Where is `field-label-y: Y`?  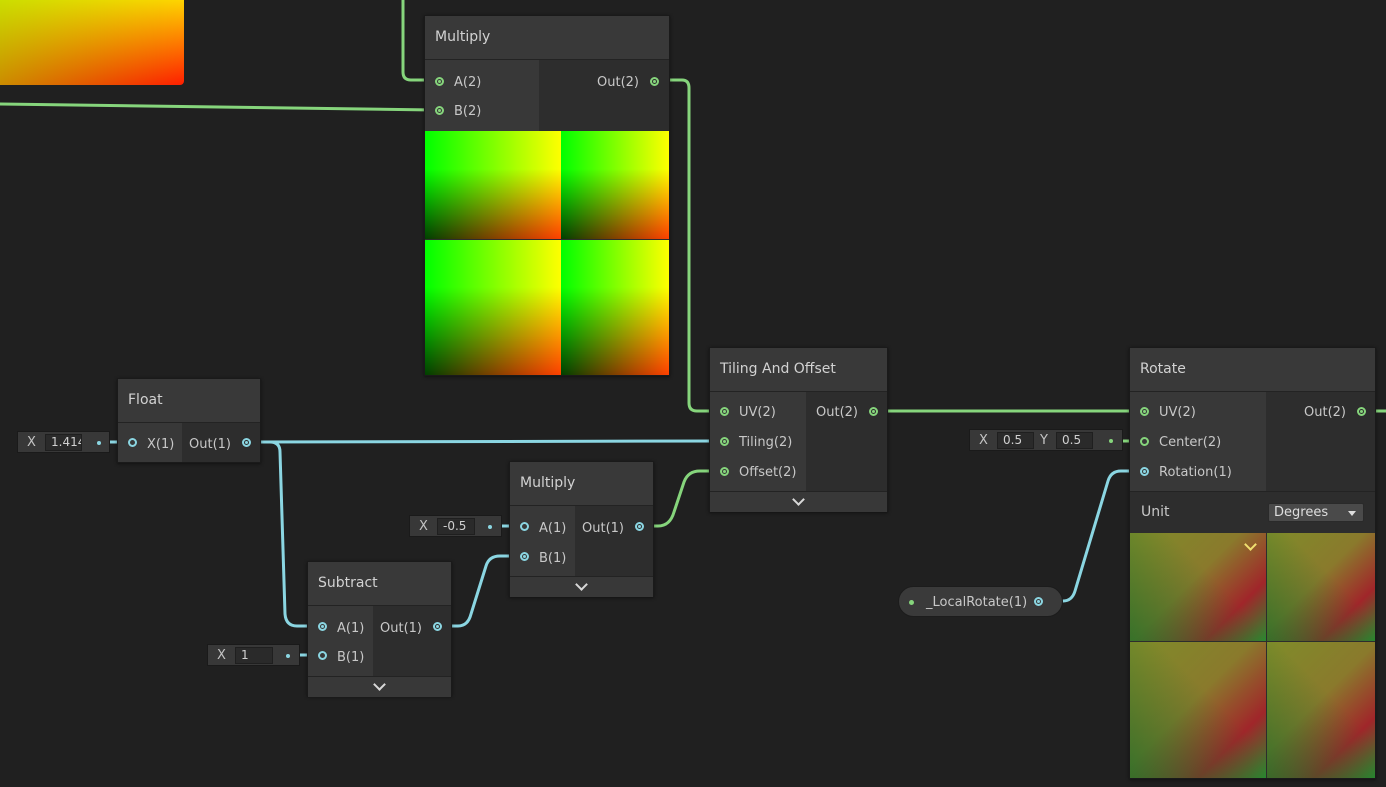
field-label-y: Y is located at coordinates (1044, 440).